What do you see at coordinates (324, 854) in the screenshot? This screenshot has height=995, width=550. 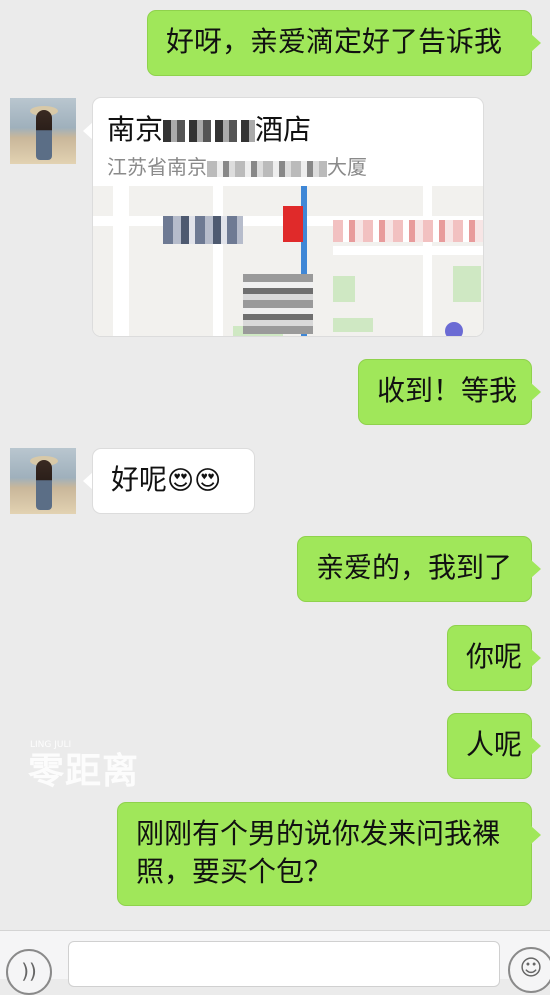 I see `sent-message-bubble: 刚刚有个男的说你发来问我裸 照，要买个包？` at bounding box center [324, 854].